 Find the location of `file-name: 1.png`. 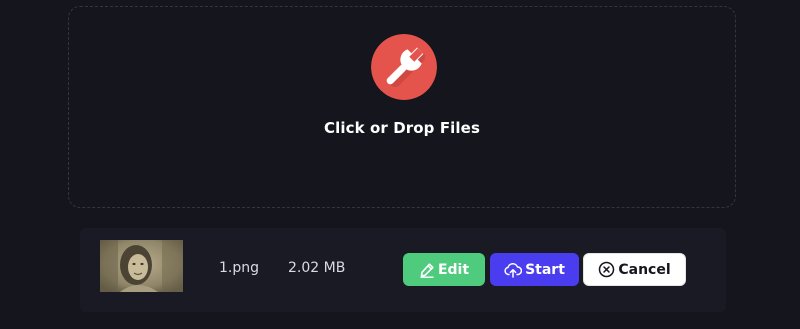

file-name: 1.png is located at coordinates (239, 268).